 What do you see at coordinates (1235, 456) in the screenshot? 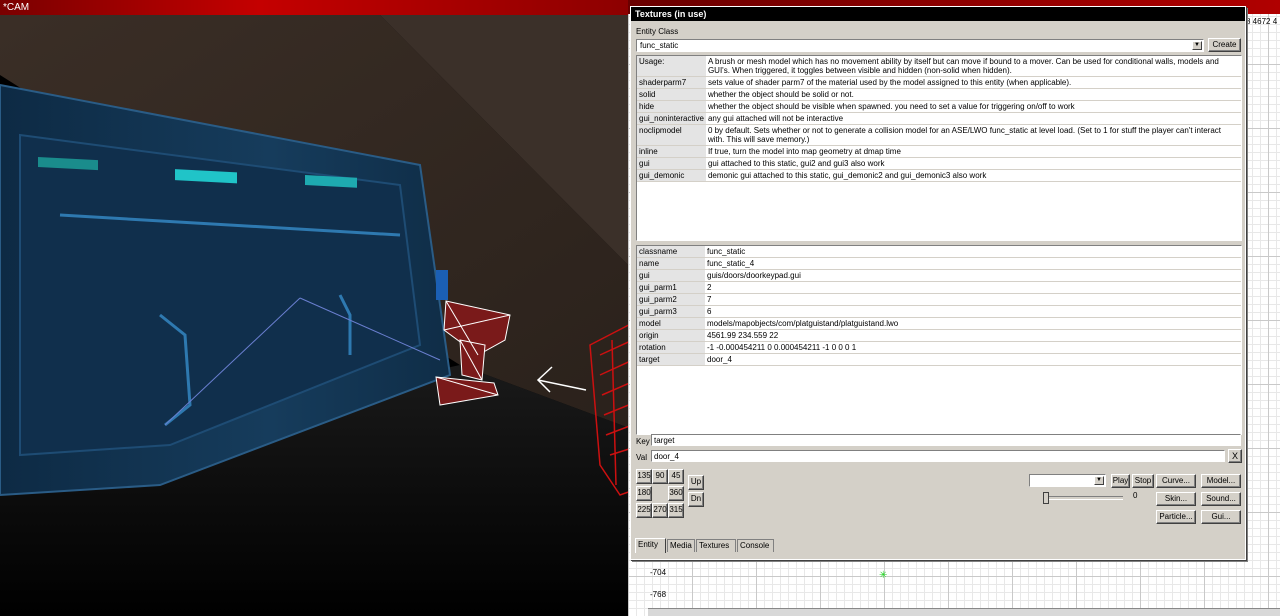
I see `clear-value-button: X` at bounding box center [1235, 456].